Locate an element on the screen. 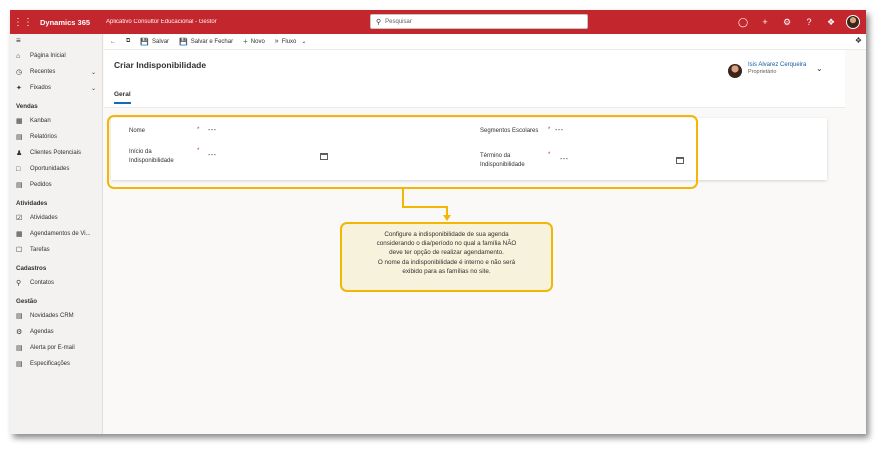 The width and height of the screenshot is (886, 456). sidebar-item-especificacoes: ▤ Especificações is located at coordinates (56, 364).